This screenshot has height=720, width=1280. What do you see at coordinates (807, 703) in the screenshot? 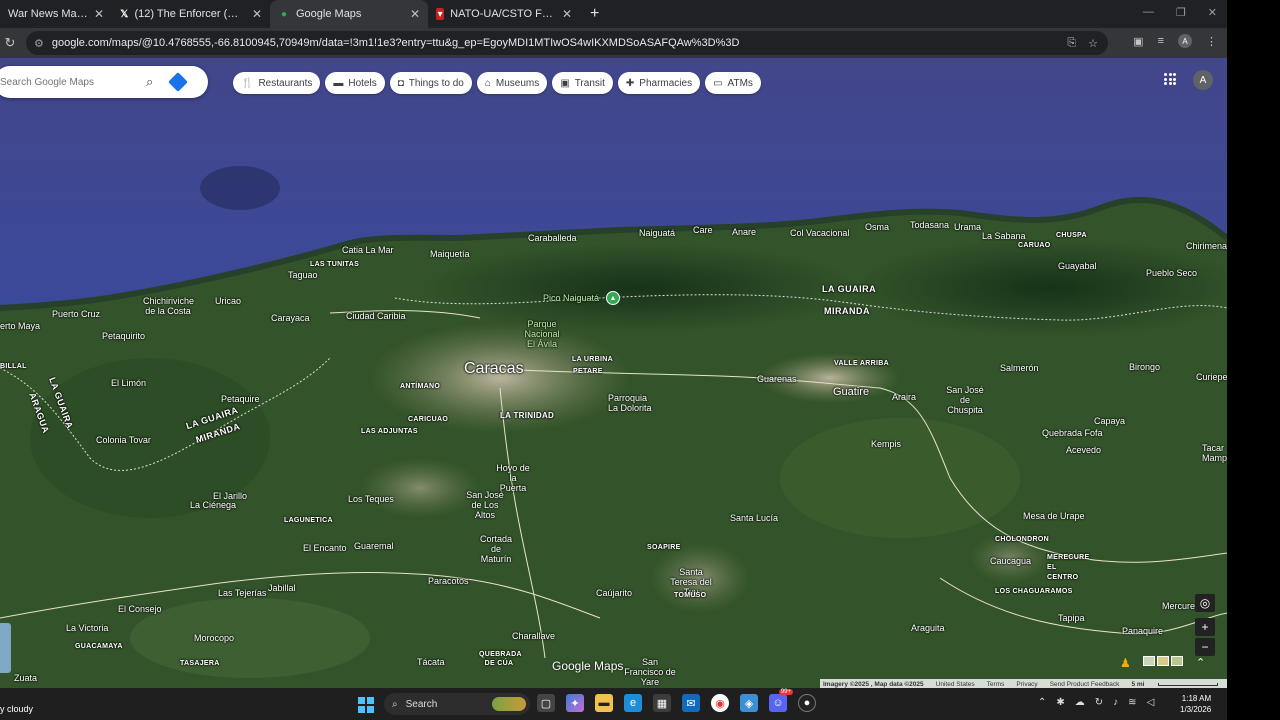
I see `obs-icon: ●` at bounding box center [807, 703].